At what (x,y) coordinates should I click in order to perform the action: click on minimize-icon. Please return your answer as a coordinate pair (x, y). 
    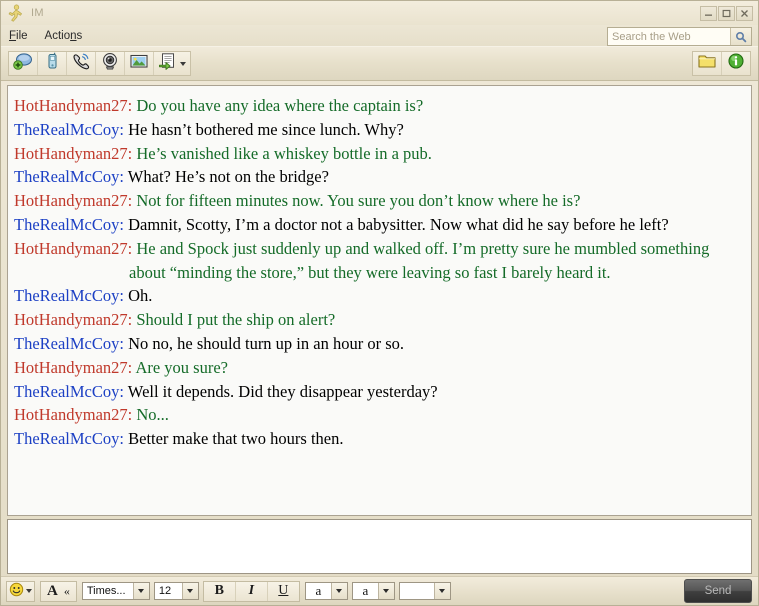
    Looking at the image, I should click on (708, 13).